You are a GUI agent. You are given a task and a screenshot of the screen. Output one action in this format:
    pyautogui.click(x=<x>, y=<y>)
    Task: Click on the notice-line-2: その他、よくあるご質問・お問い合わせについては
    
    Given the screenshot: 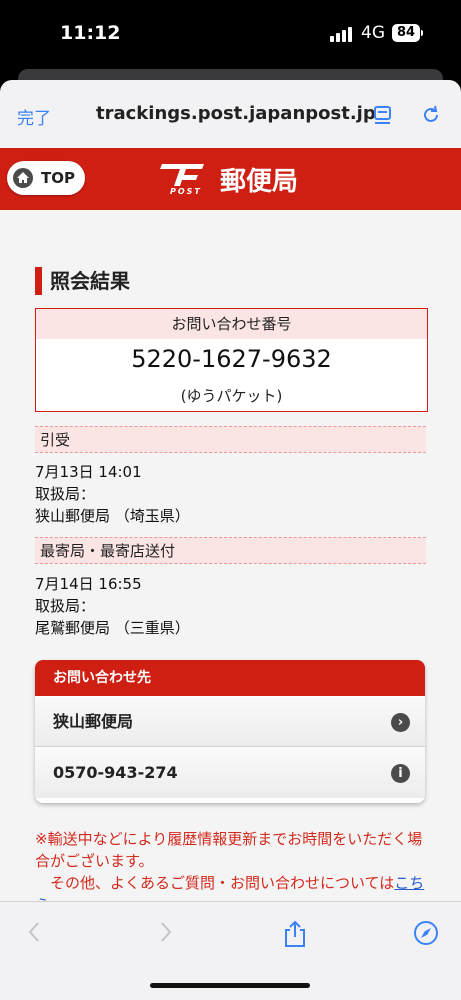 What is the action you would take?
    pyautogui.click(x=222, y=883)
    